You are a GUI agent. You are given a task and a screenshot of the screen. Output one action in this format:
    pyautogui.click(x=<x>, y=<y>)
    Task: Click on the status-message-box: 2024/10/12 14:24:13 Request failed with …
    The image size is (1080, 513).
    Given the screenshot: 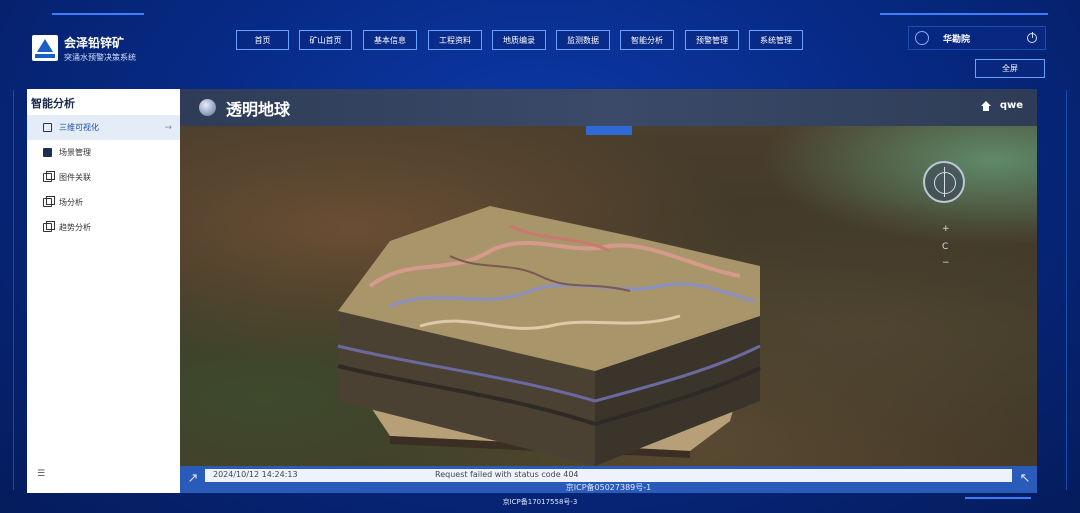 What is the action you would take?
    pyautogui.click(x=608, y=475)
    